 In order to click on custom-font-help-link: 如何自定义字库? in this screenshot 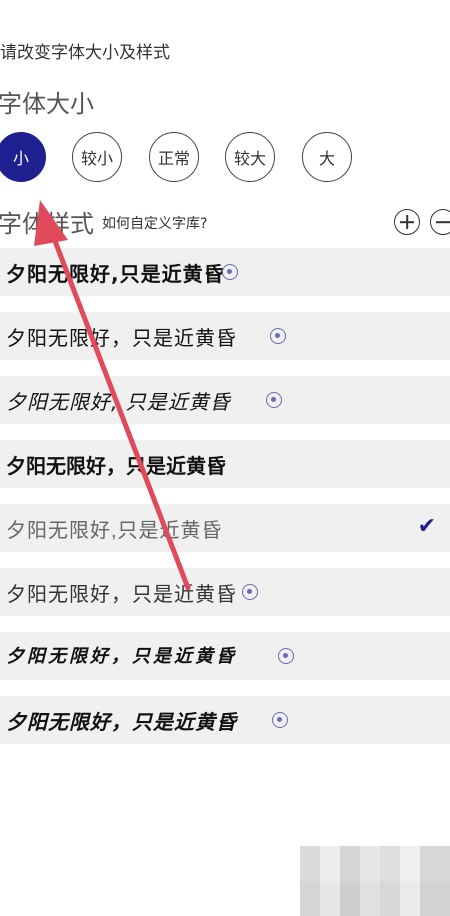, I will do `click(154, 223)`.